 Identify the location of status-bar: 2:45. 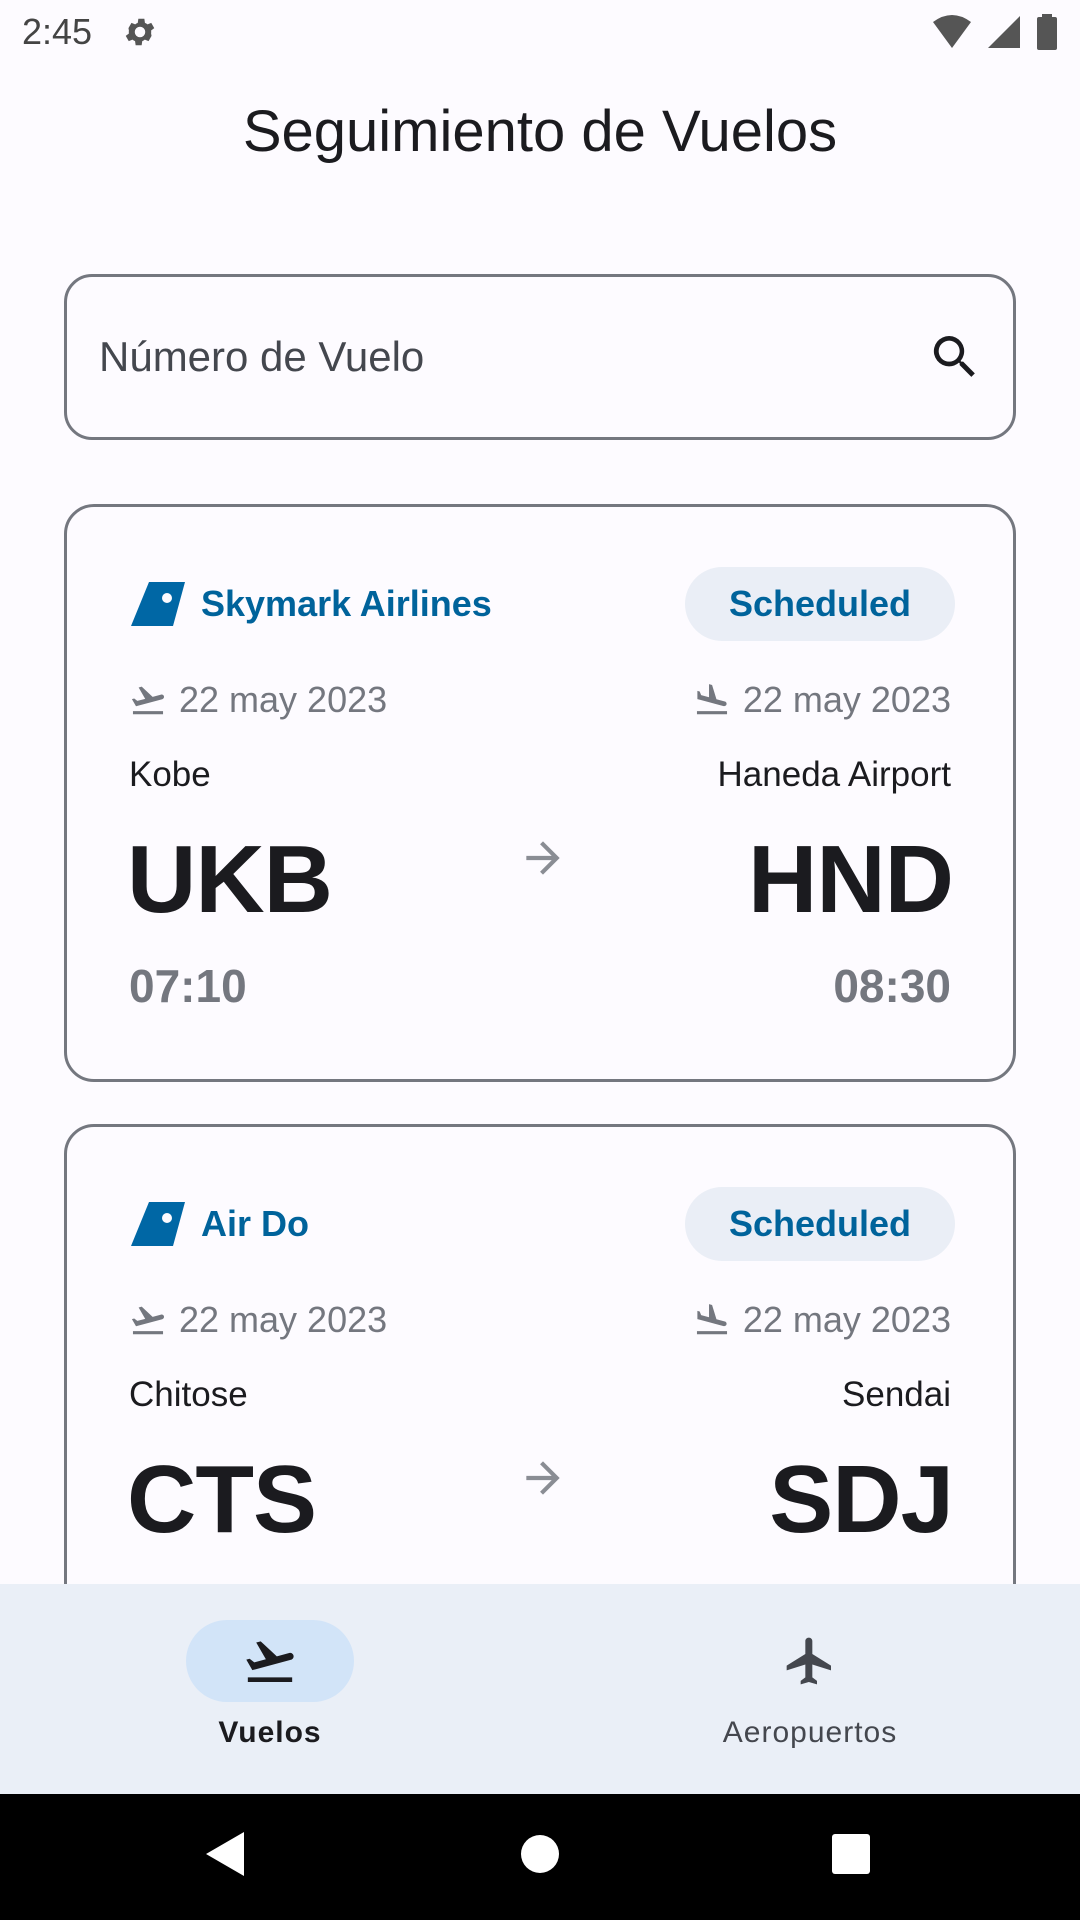
(540, 32).